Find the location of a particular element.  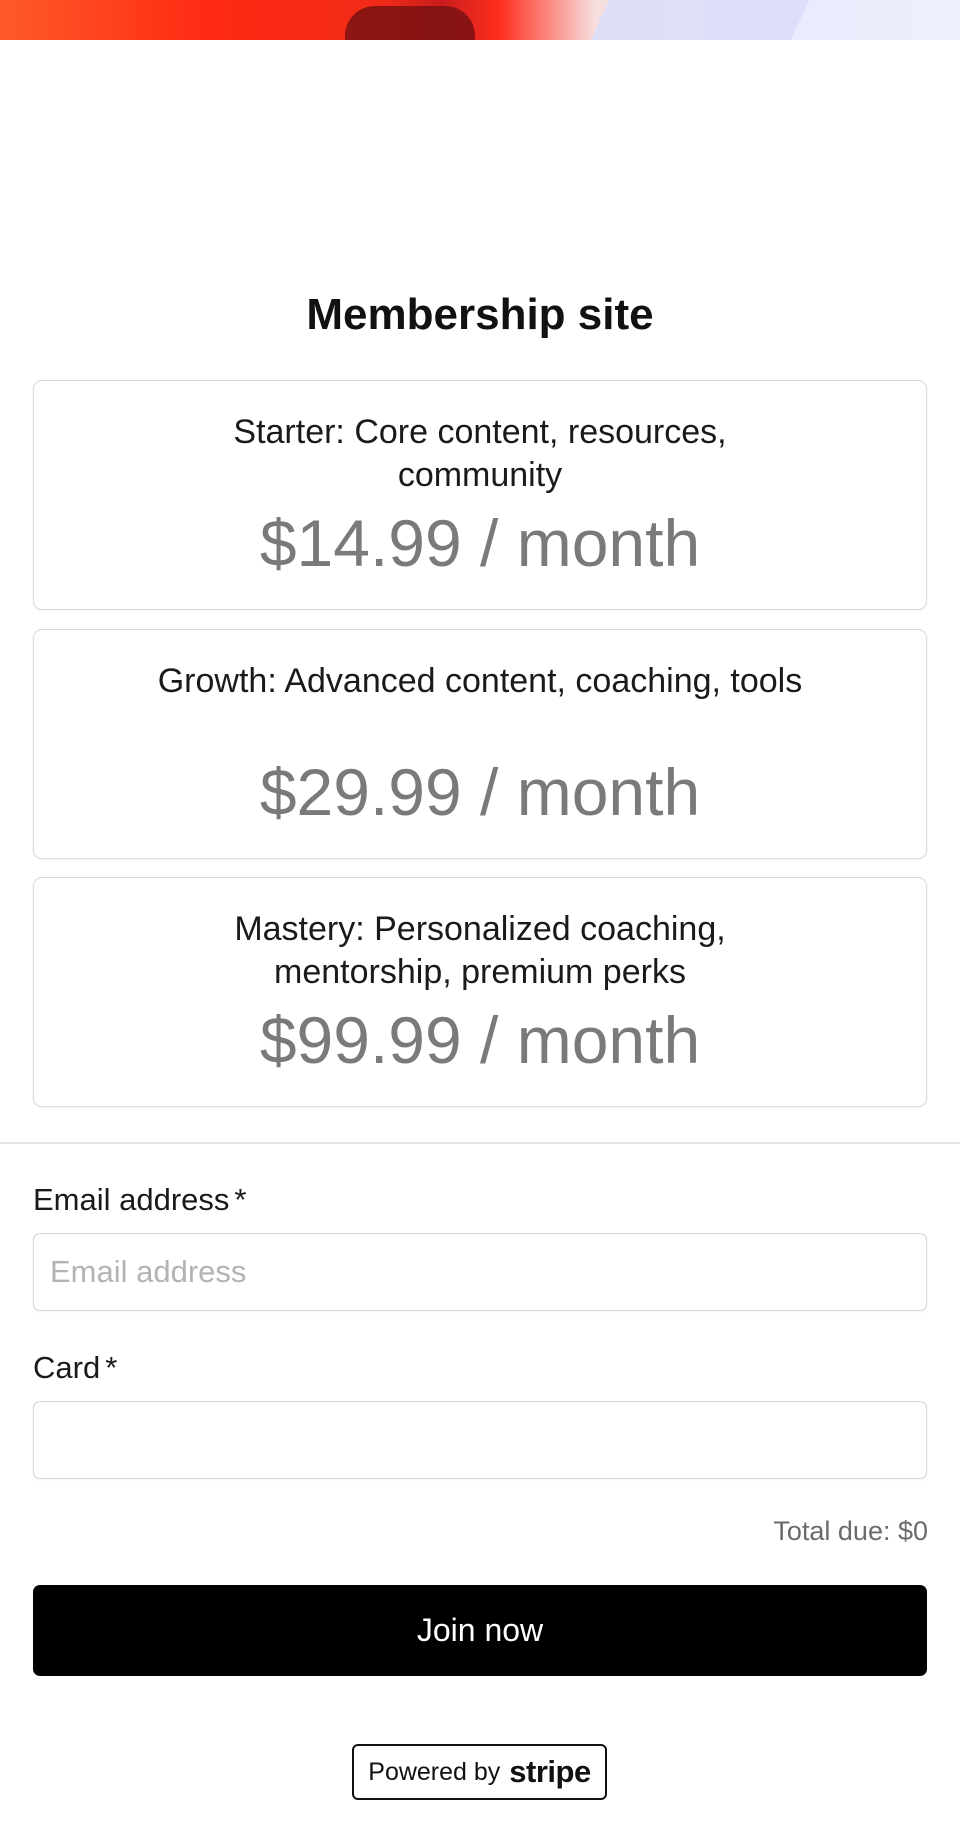

email-label: Email address * is located at coordinates (140, 1200).